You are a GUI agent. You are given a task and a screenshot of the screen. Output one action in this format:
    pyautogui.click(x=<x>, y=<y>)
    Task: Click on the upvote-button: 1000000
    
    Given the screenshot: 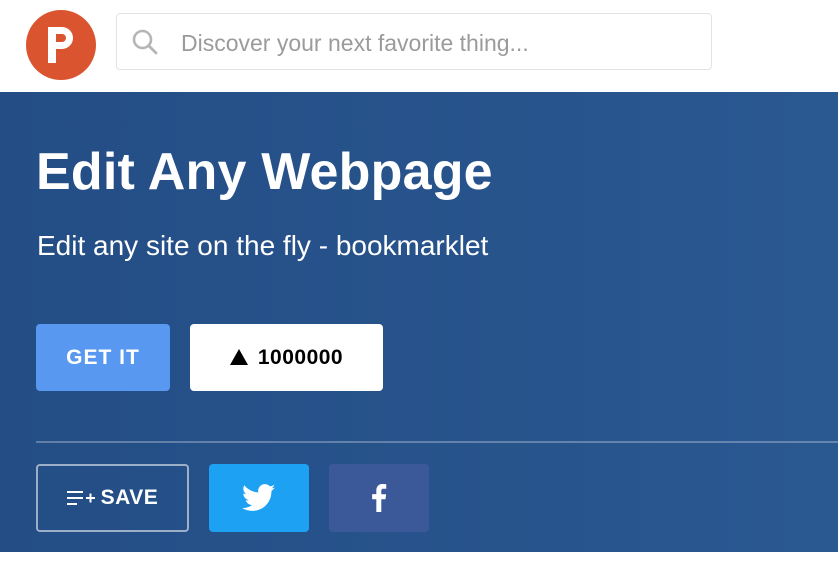 What is the action you would take?
    pyautogui.click(x=286, y=357)
    